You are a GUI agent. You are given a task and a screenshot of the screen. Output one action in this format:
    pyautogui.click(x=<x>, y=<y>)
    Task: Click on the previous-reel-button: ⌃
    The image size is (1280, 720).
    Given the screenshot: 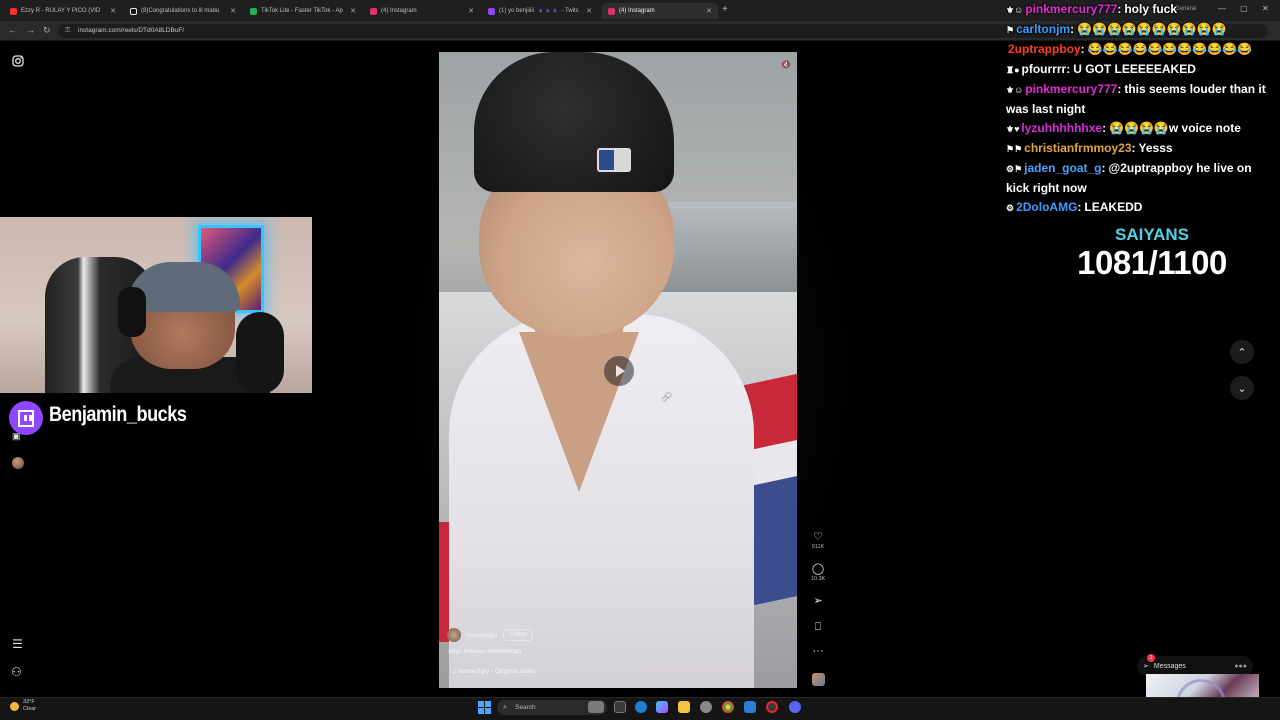 What is the action you would take?
    pyautogui.click(x=1242, y=352)
    